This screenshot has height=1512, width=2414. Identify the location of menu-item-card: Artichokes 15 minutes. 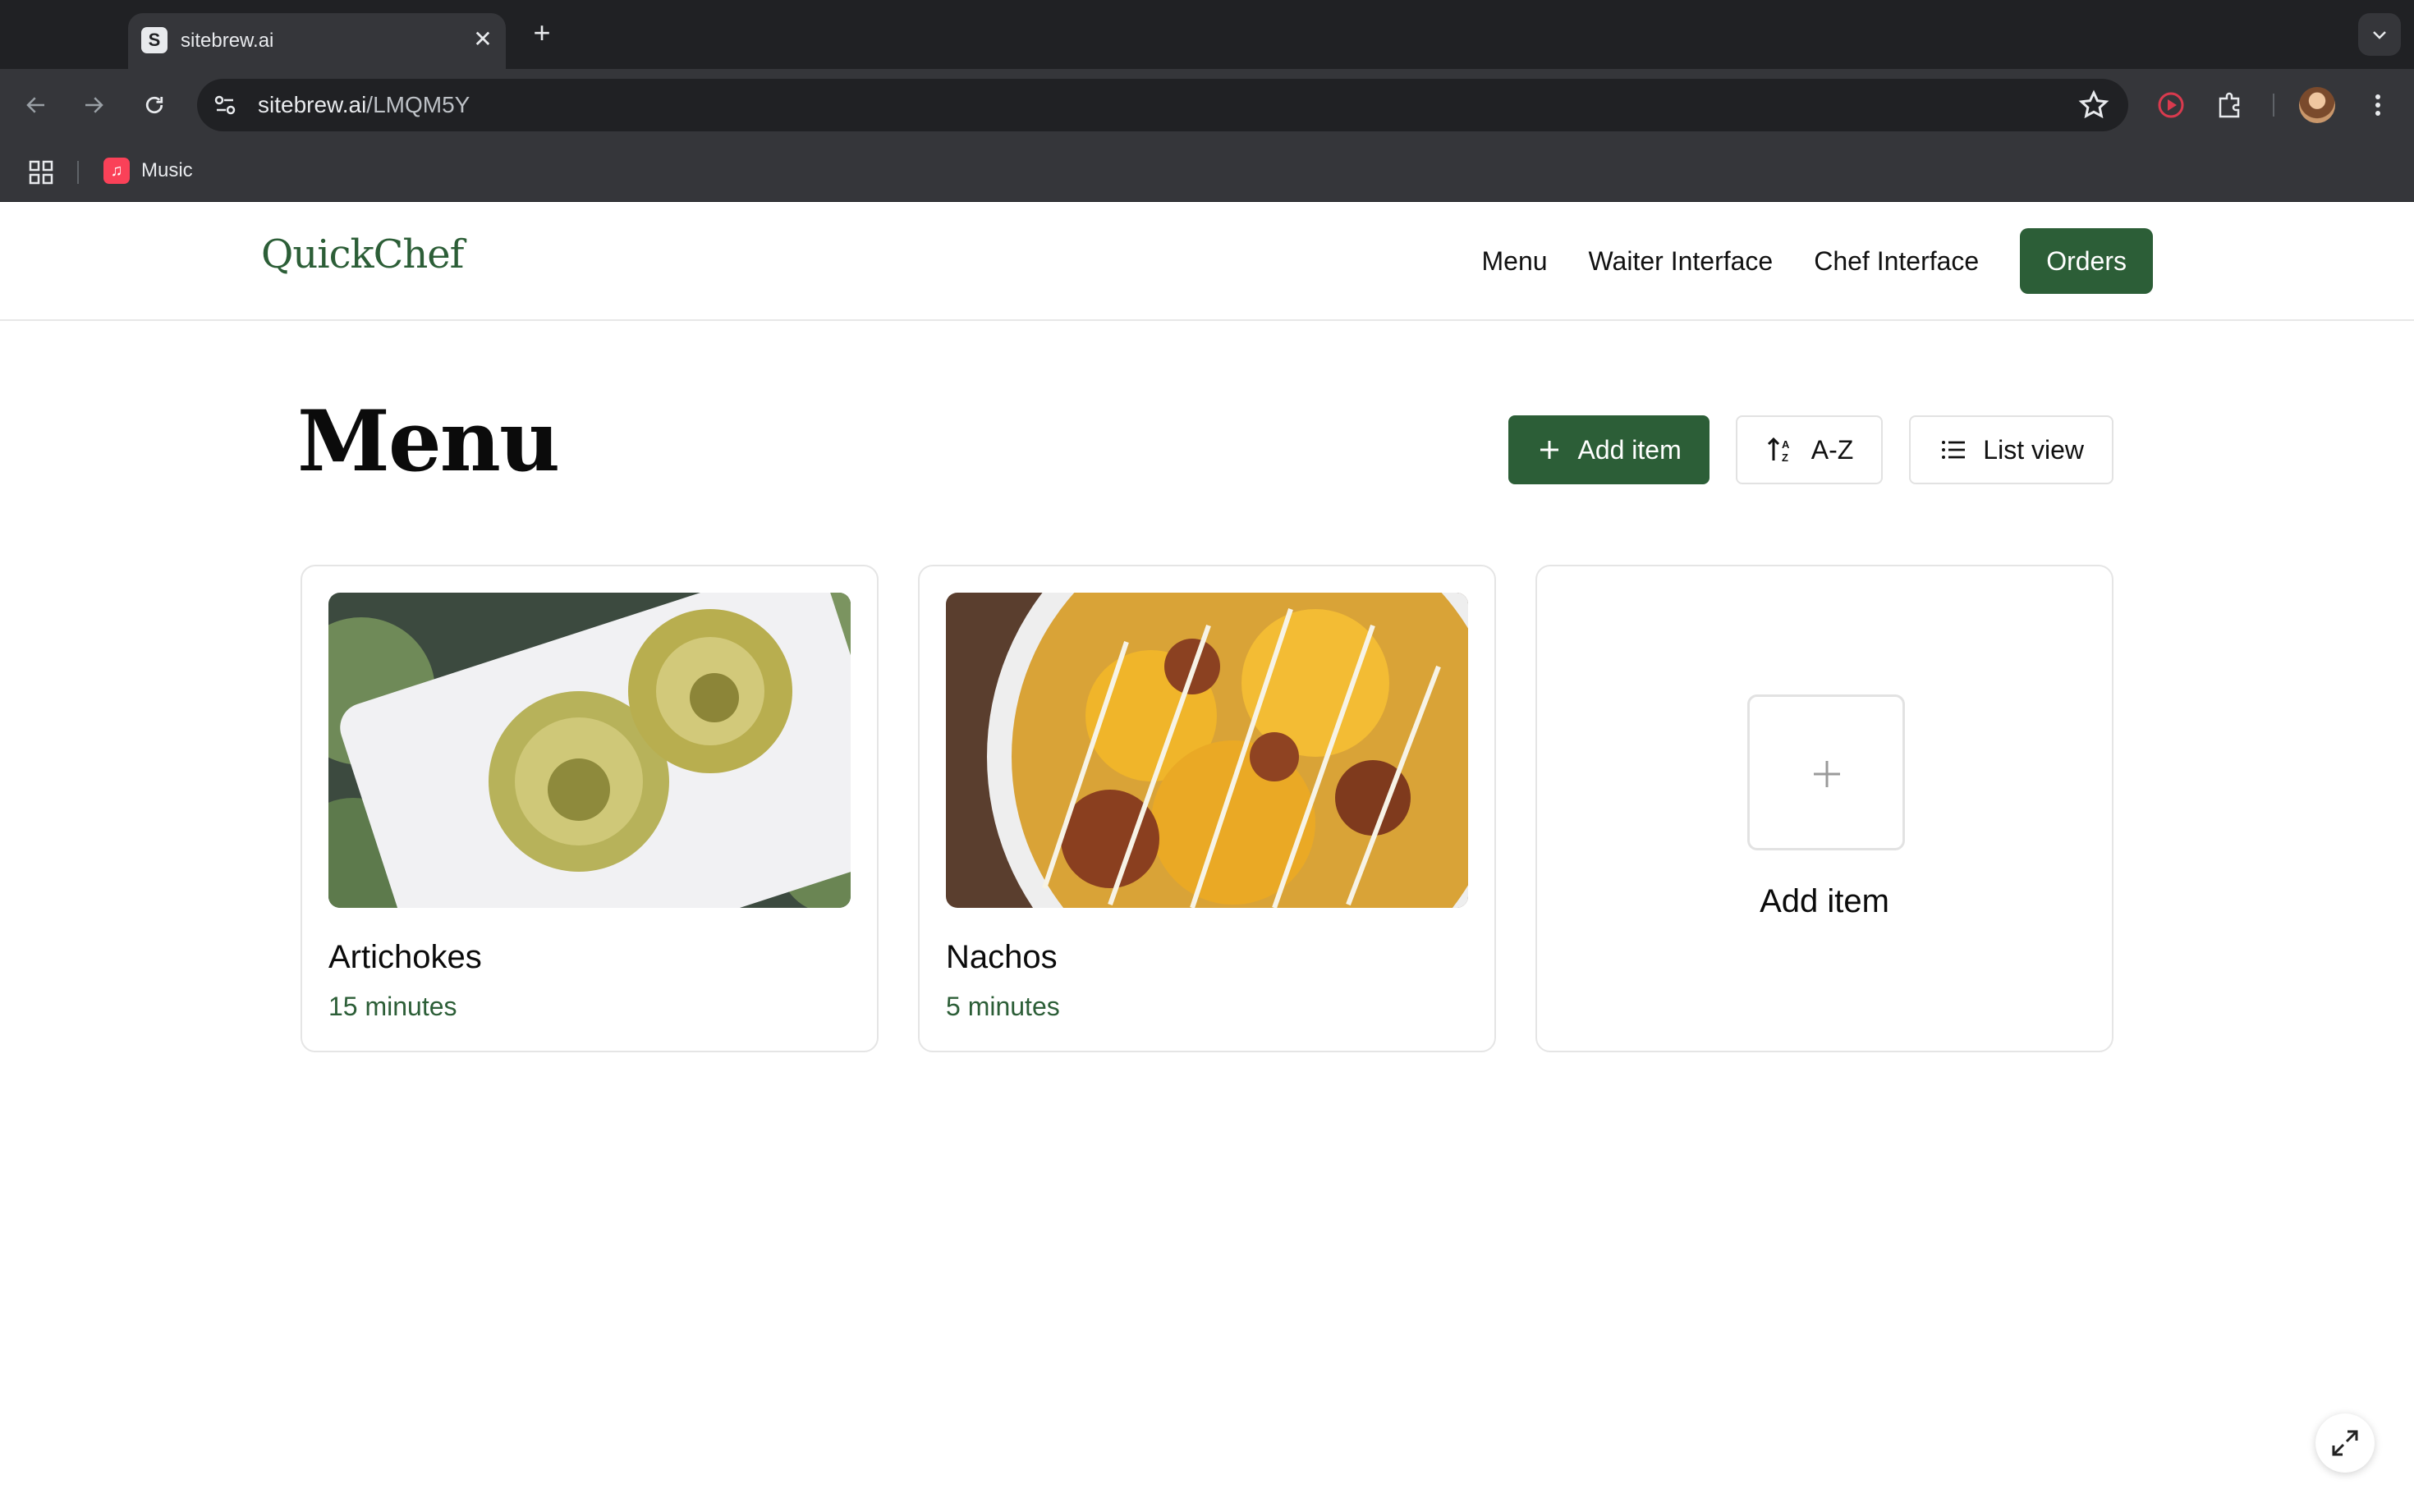
(590, 808).